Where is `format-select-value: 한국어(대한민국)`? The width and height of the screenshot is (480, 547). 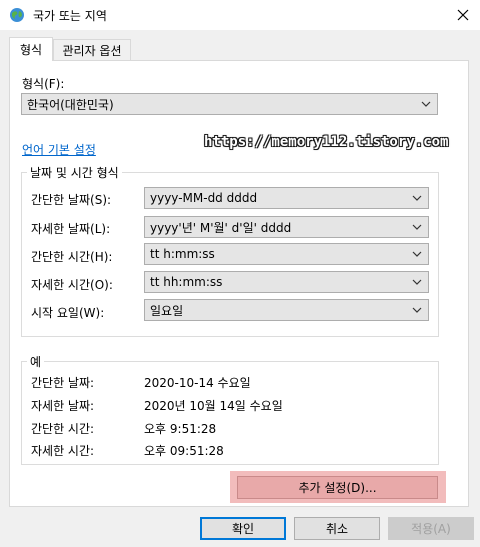 format-select-value: 한국어(대한민국) is located at coordinates (70, 104).